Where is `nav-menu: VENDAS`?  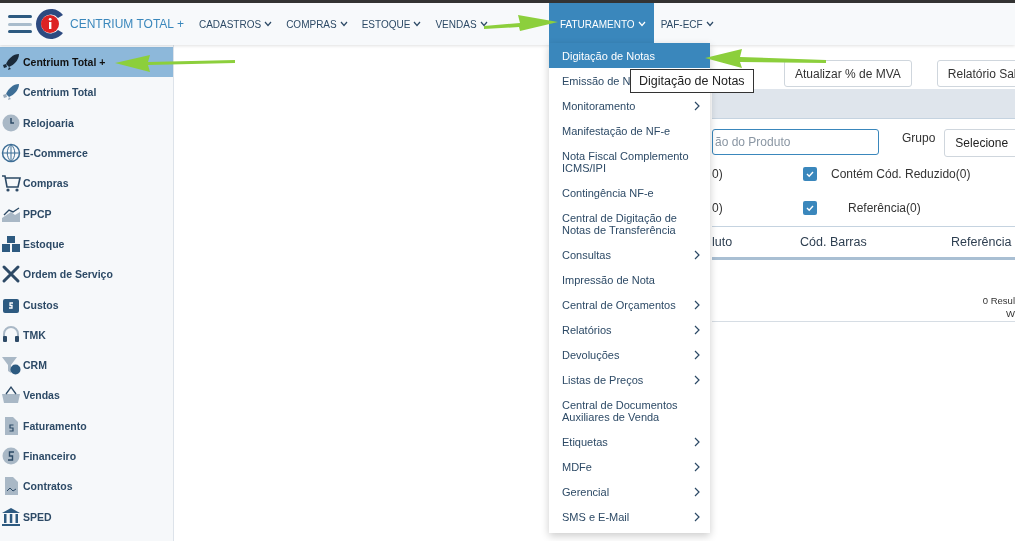
nav-menu: VENDAS is located at coordinates (461, 24).